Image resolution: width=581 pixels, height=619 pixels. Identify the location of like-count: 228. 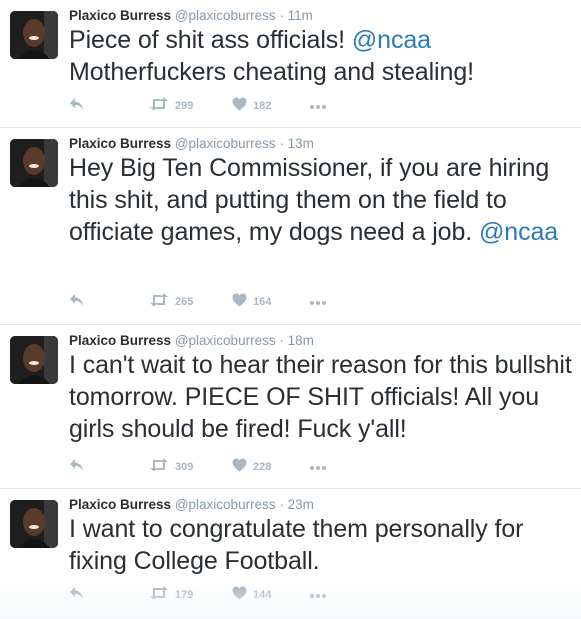
(262, 467).